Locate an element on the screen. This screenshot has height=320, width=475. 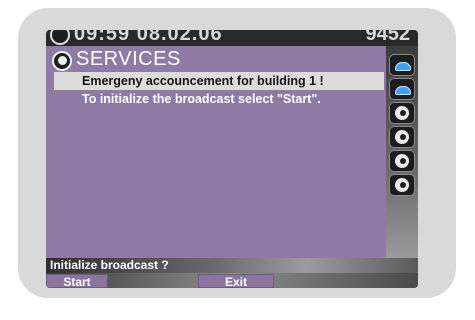
status-datetime: 09:59 08.02.06 is located at coordinates (148, 37).